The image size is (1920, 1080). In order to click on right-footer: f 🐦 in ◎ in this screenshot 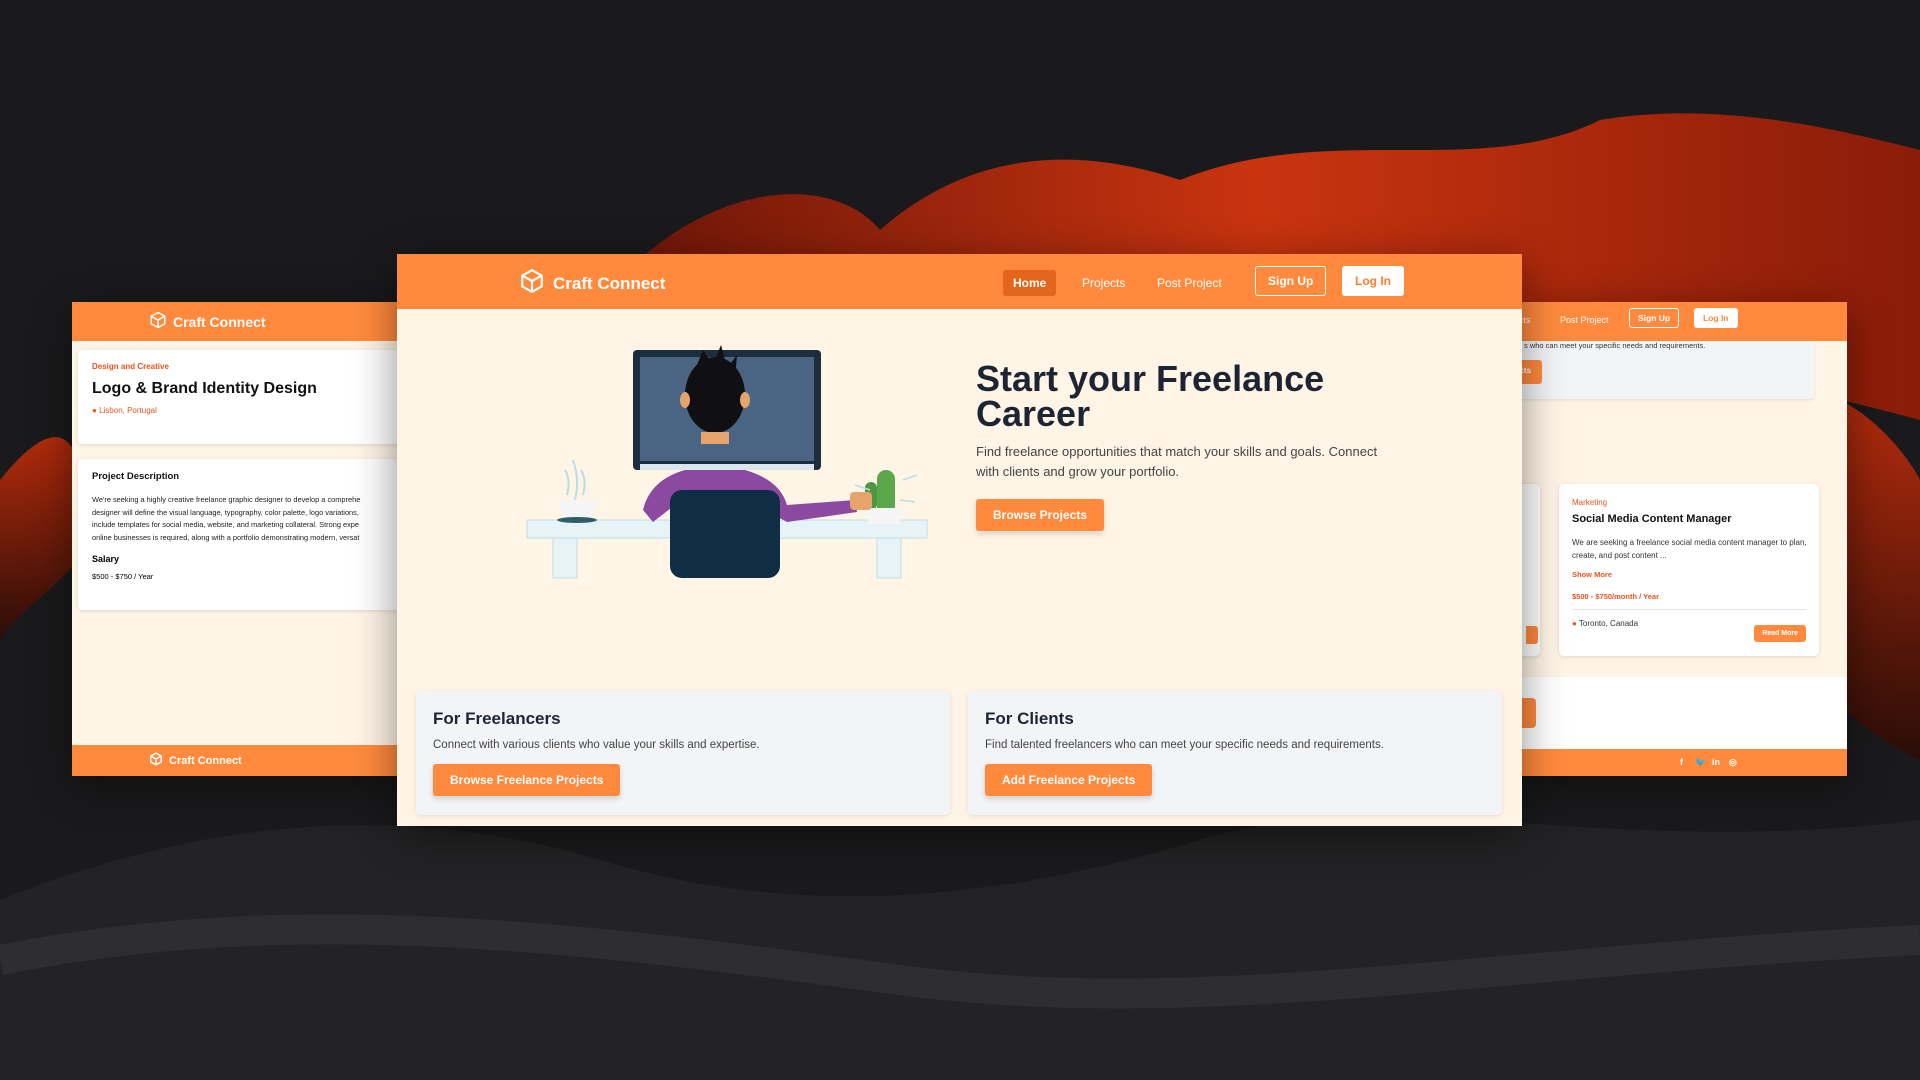, I will do `click(1684, 762)`.